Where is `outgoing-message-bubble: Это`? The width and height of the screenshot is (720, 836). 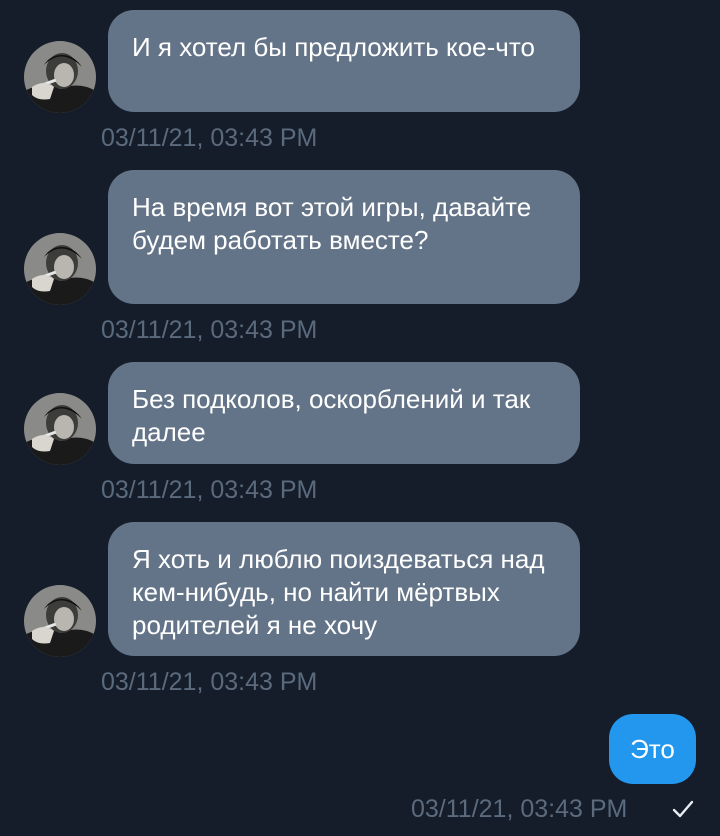 outgoing-message-bubble: Это is located at coordinates (652, 749).